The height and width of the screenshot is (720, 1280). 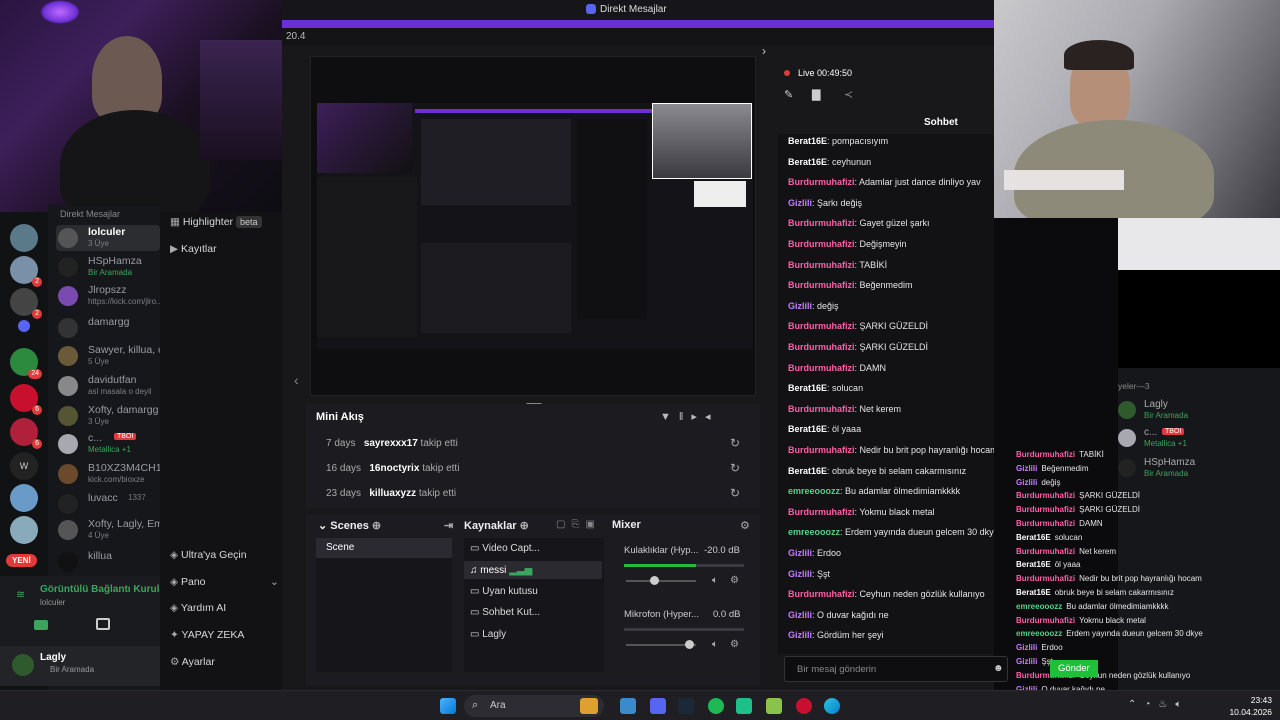 I want to click on dm-item: HSpHamza Bir Aramada, so click(x=108, y=267).